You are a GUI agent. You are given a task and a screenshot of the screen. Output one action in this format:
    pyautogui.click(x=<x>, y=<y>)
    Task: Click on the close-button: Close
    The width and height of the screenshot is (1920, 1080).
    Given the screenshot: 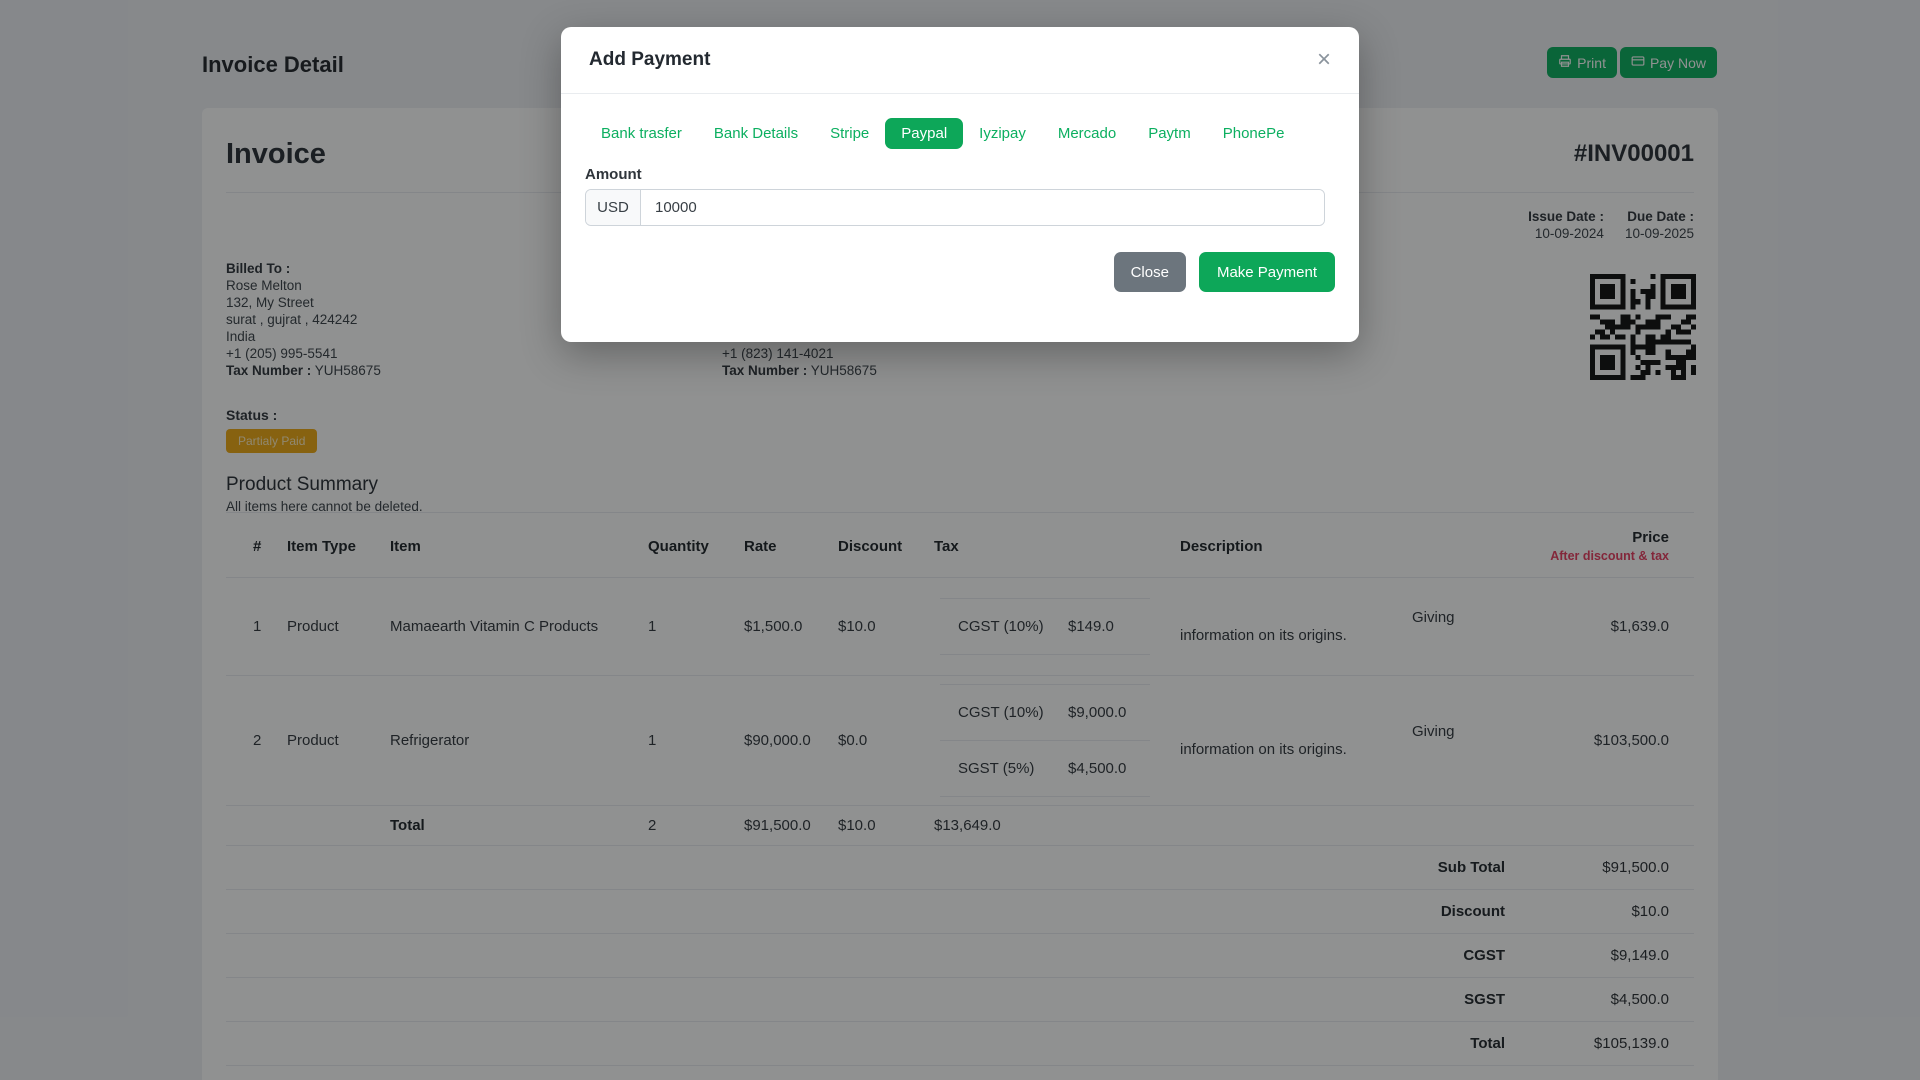 What is the action you would take?
    pyautogui.click(x=1149, y=272)
    